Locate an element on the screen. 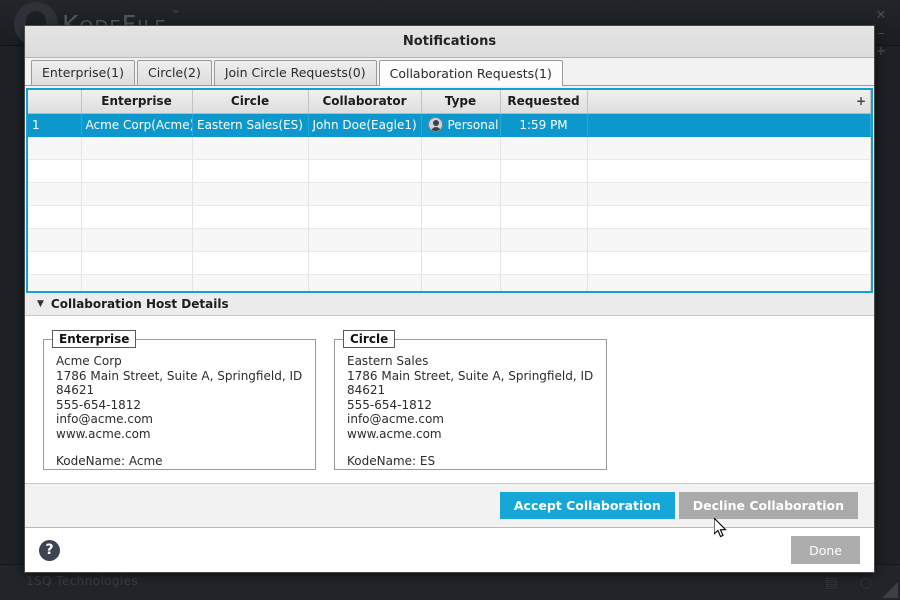  detail-line: Acme Corp is located at coordinates (89, 361).